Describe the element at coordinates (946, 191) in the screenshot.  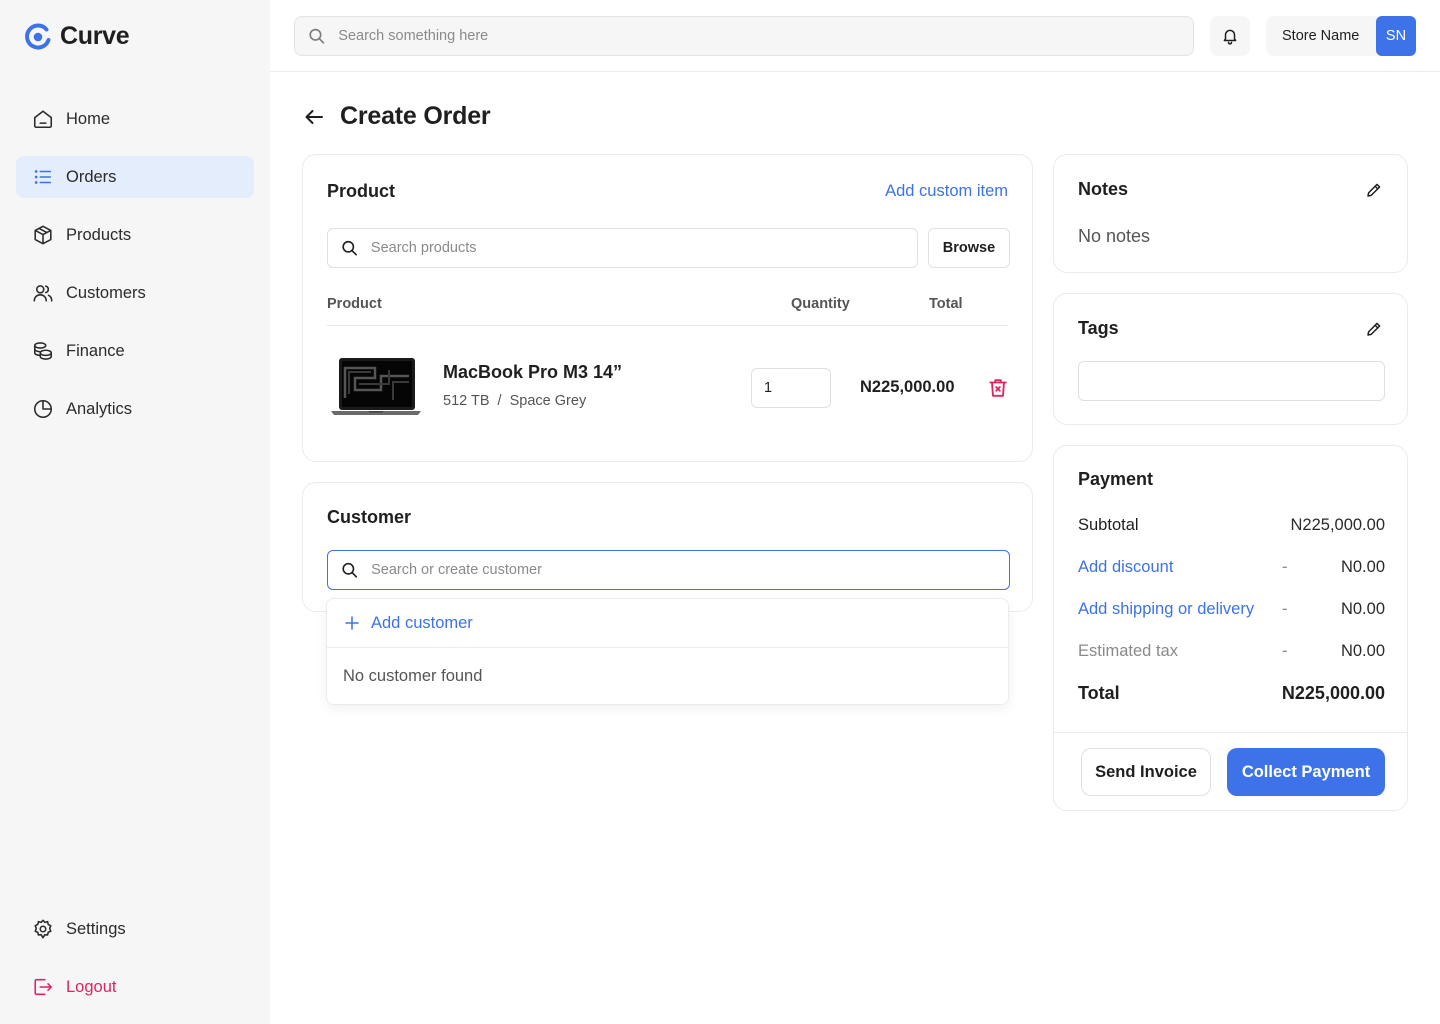
I see `add-custom-item-link: Add custom item` at that location.